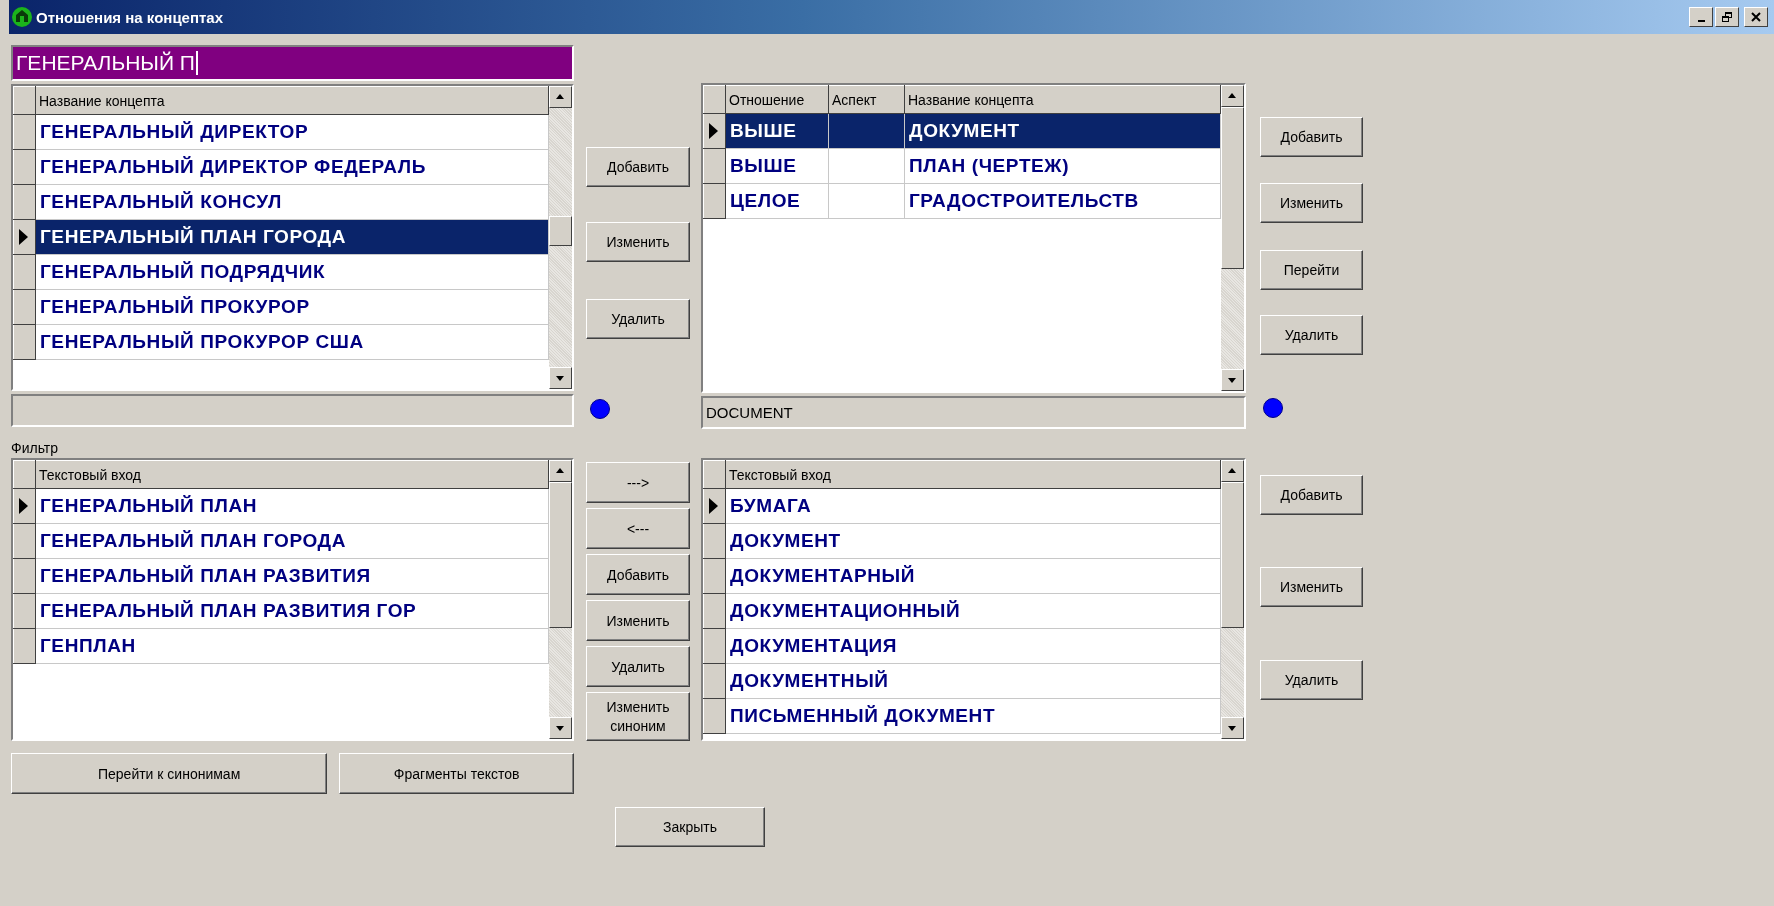 The image size is (1774, 906). Describe the element at coordinates (1062, 201) in the screenshot. I see `table-cell: ГРАДОСТРОИТЕЛЬСТВ` at that location.